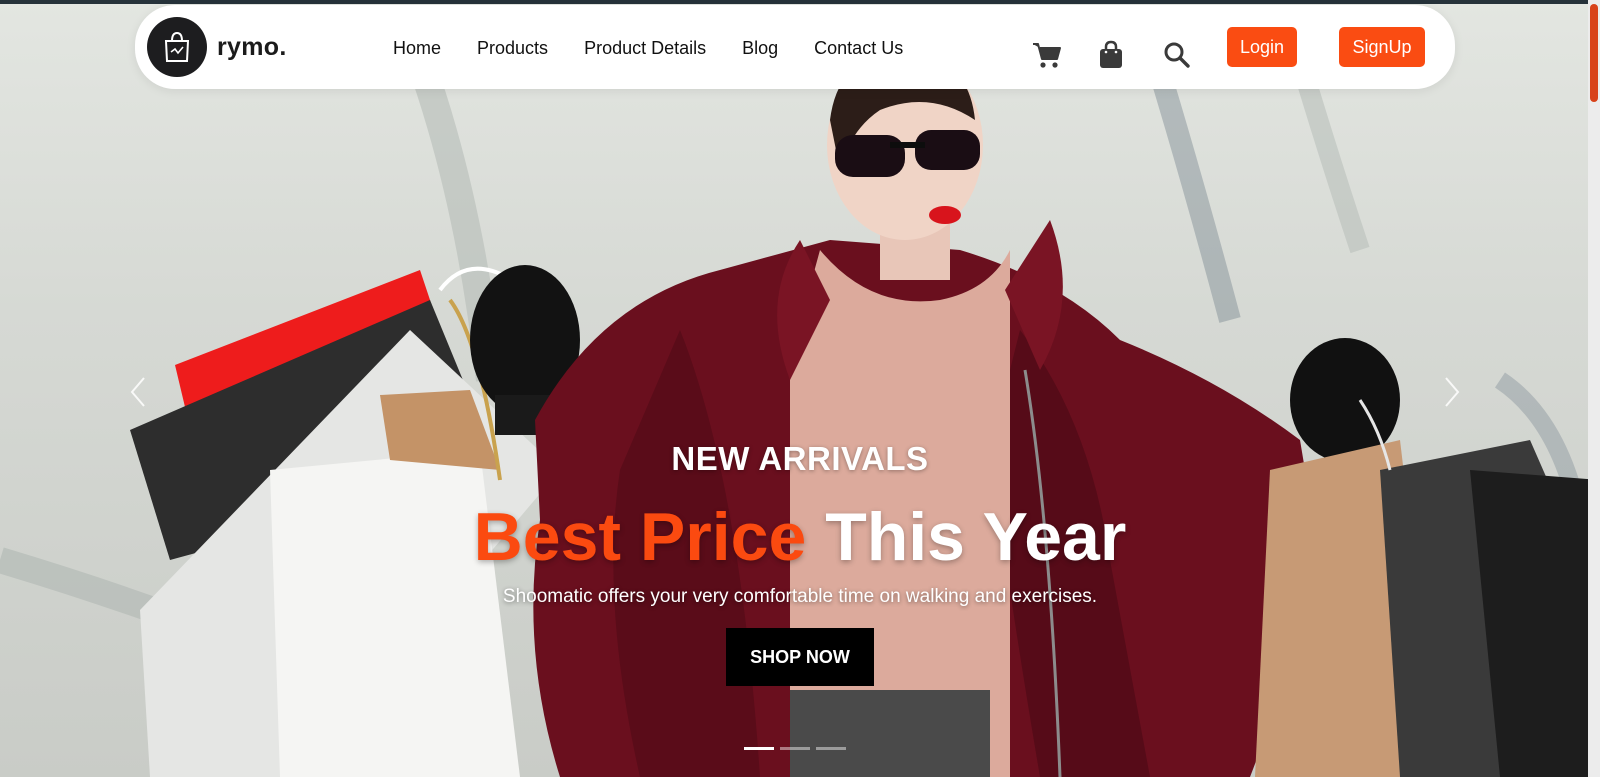 The image size is (1600, 777). I want to click on brand-name: rymo., so click(252, 47).